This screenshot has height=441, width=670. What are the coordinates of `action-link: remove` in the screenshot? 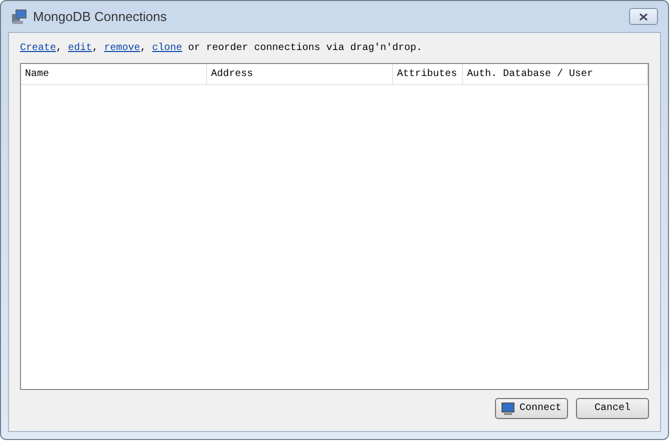 It's located at (122, 48).